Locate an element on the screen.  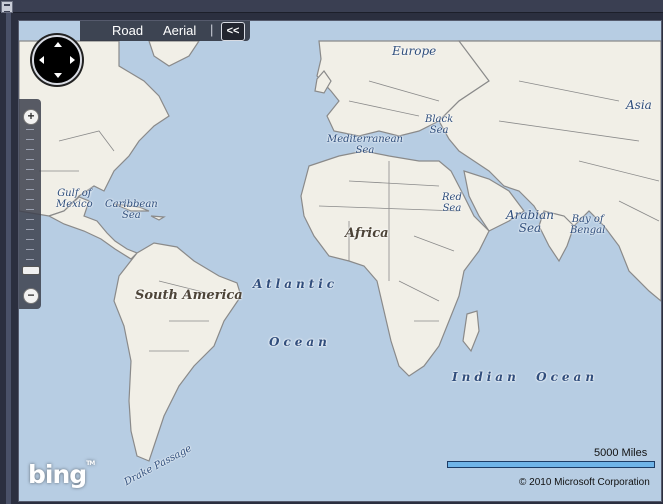
label-mediterranean-sea: Mediterranean Sea is located at coordinates (365, 145).